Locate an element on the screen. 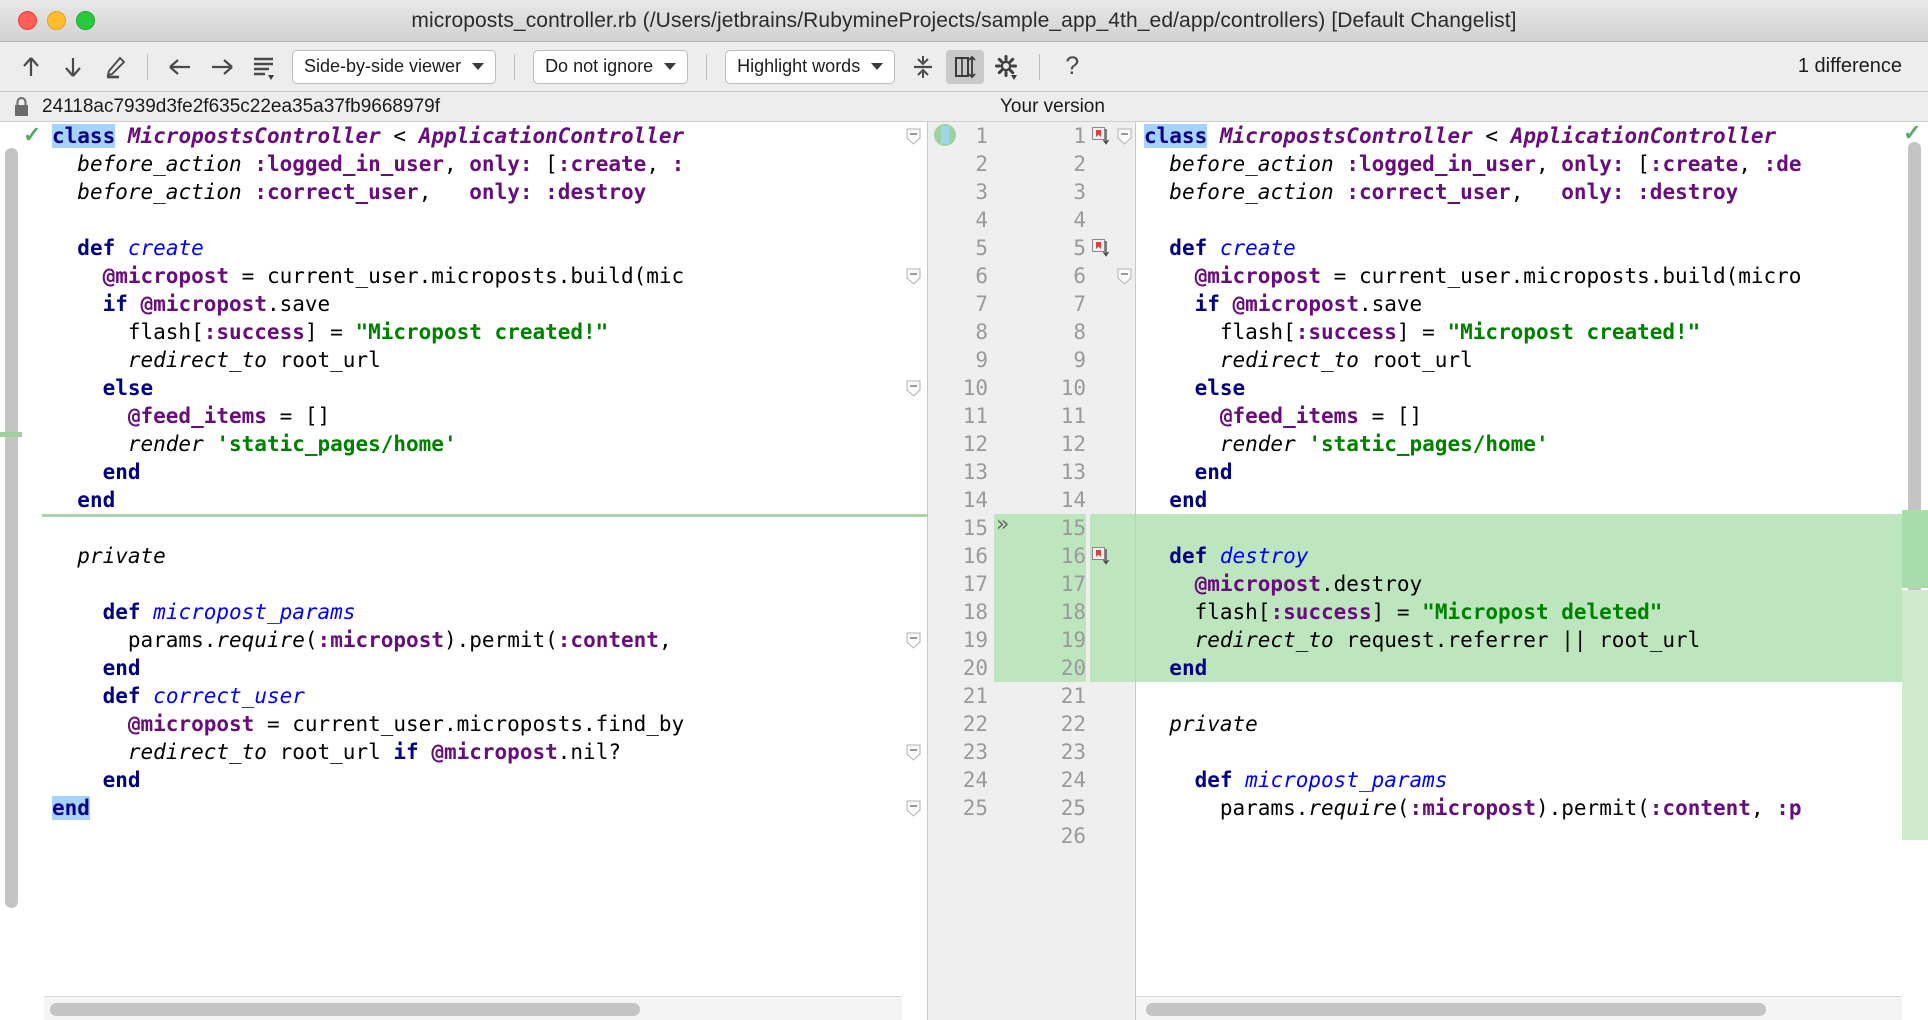 The image size is (1928, 1020). center-diff-action-strip: » is located at coordinates (1011, 571).